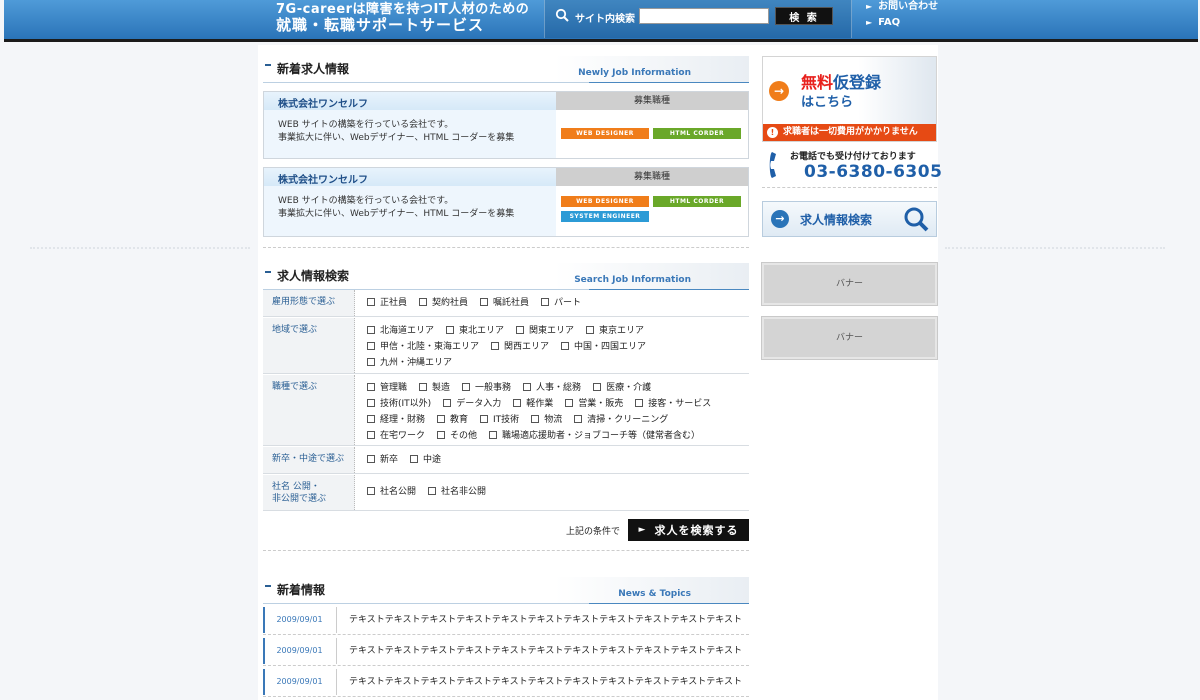  I want to click on search-jobs-button: ► 求人を検索する, so click(688, 530).